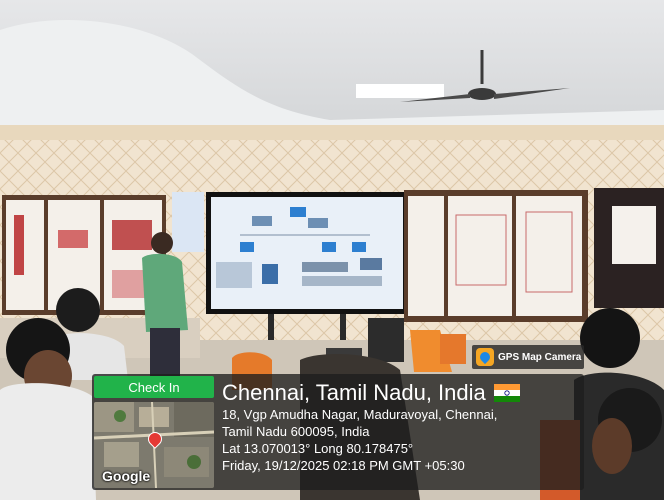 The height and width of the screenshot is (500, 664). Describe the element at coordinates (343, 465) in the screenshot. I see `datetime: Friday, 19/12/2025 02:18 PM GMT +05:30` at that location.